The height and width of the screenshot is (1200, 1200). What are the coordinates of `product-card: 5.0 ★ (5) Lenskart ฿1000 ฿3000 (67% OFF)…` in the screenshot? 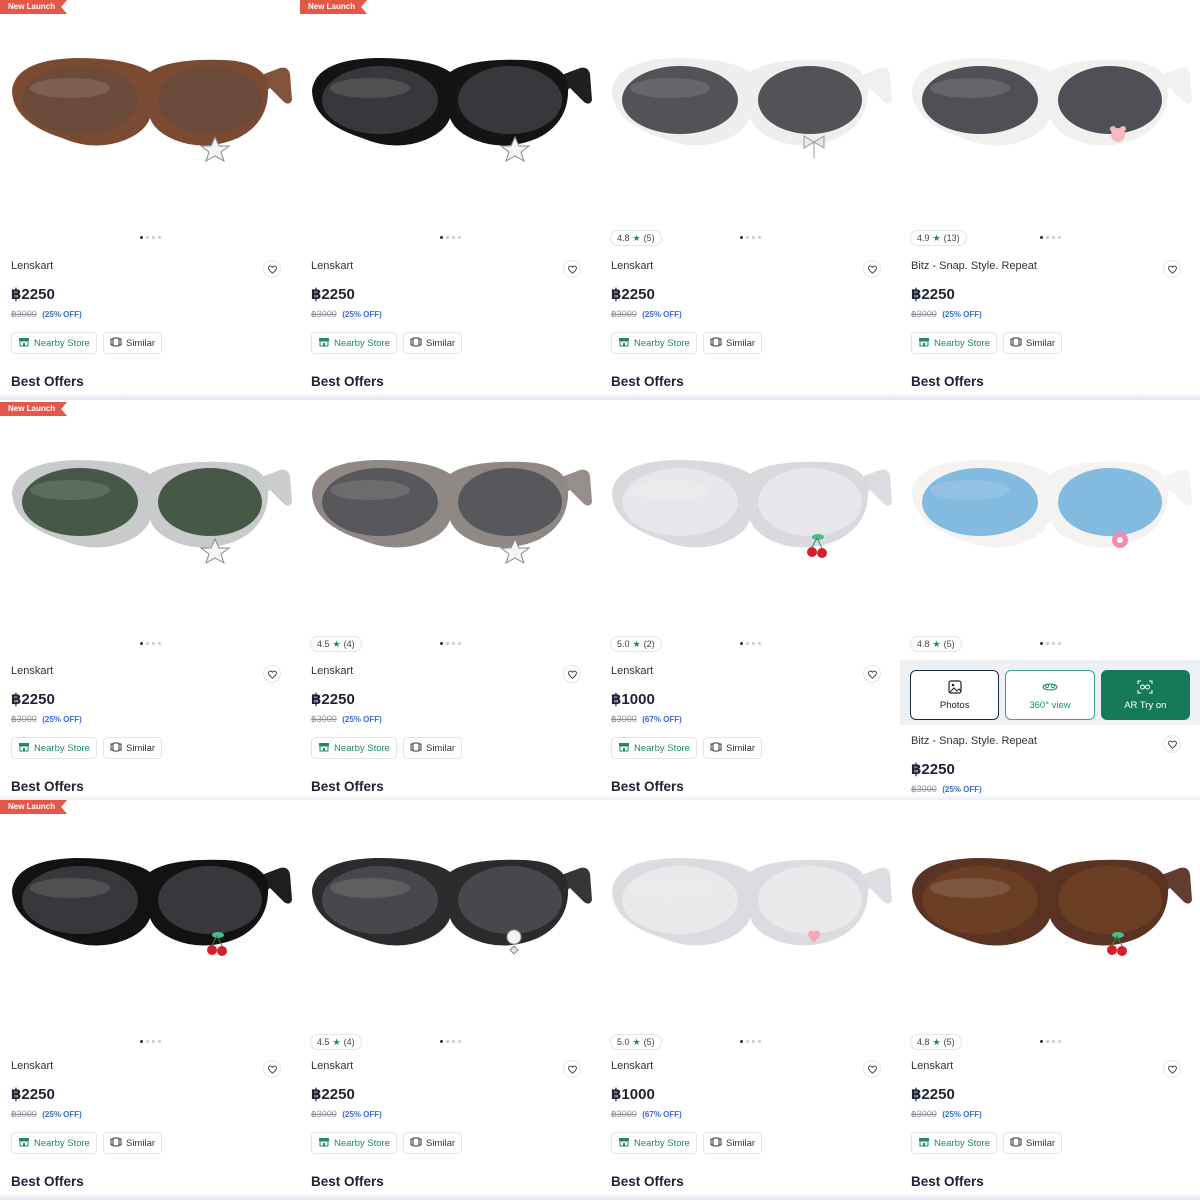 It's located at (750, 1000).